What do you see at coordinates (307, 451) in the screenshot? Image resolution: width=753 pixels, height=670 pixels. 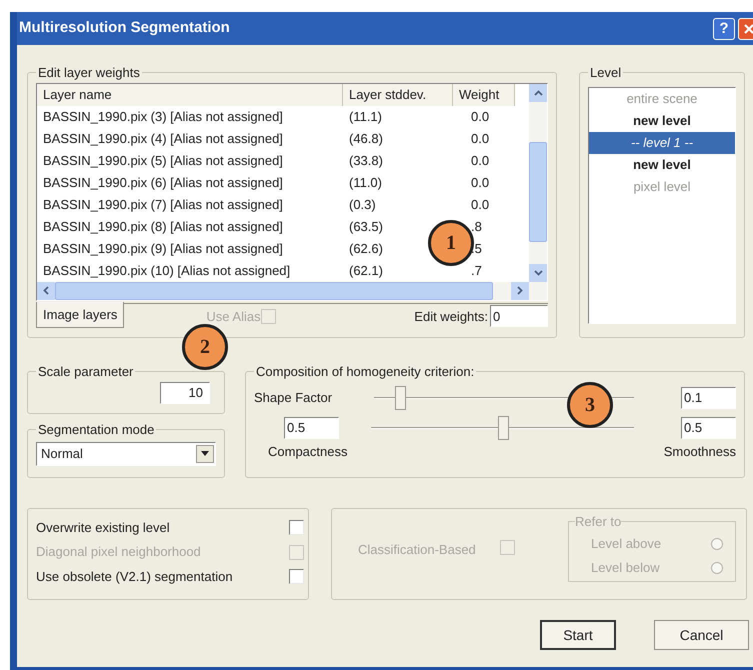 I see `compactness-label: Compactness` at bounding box center [307, 451].